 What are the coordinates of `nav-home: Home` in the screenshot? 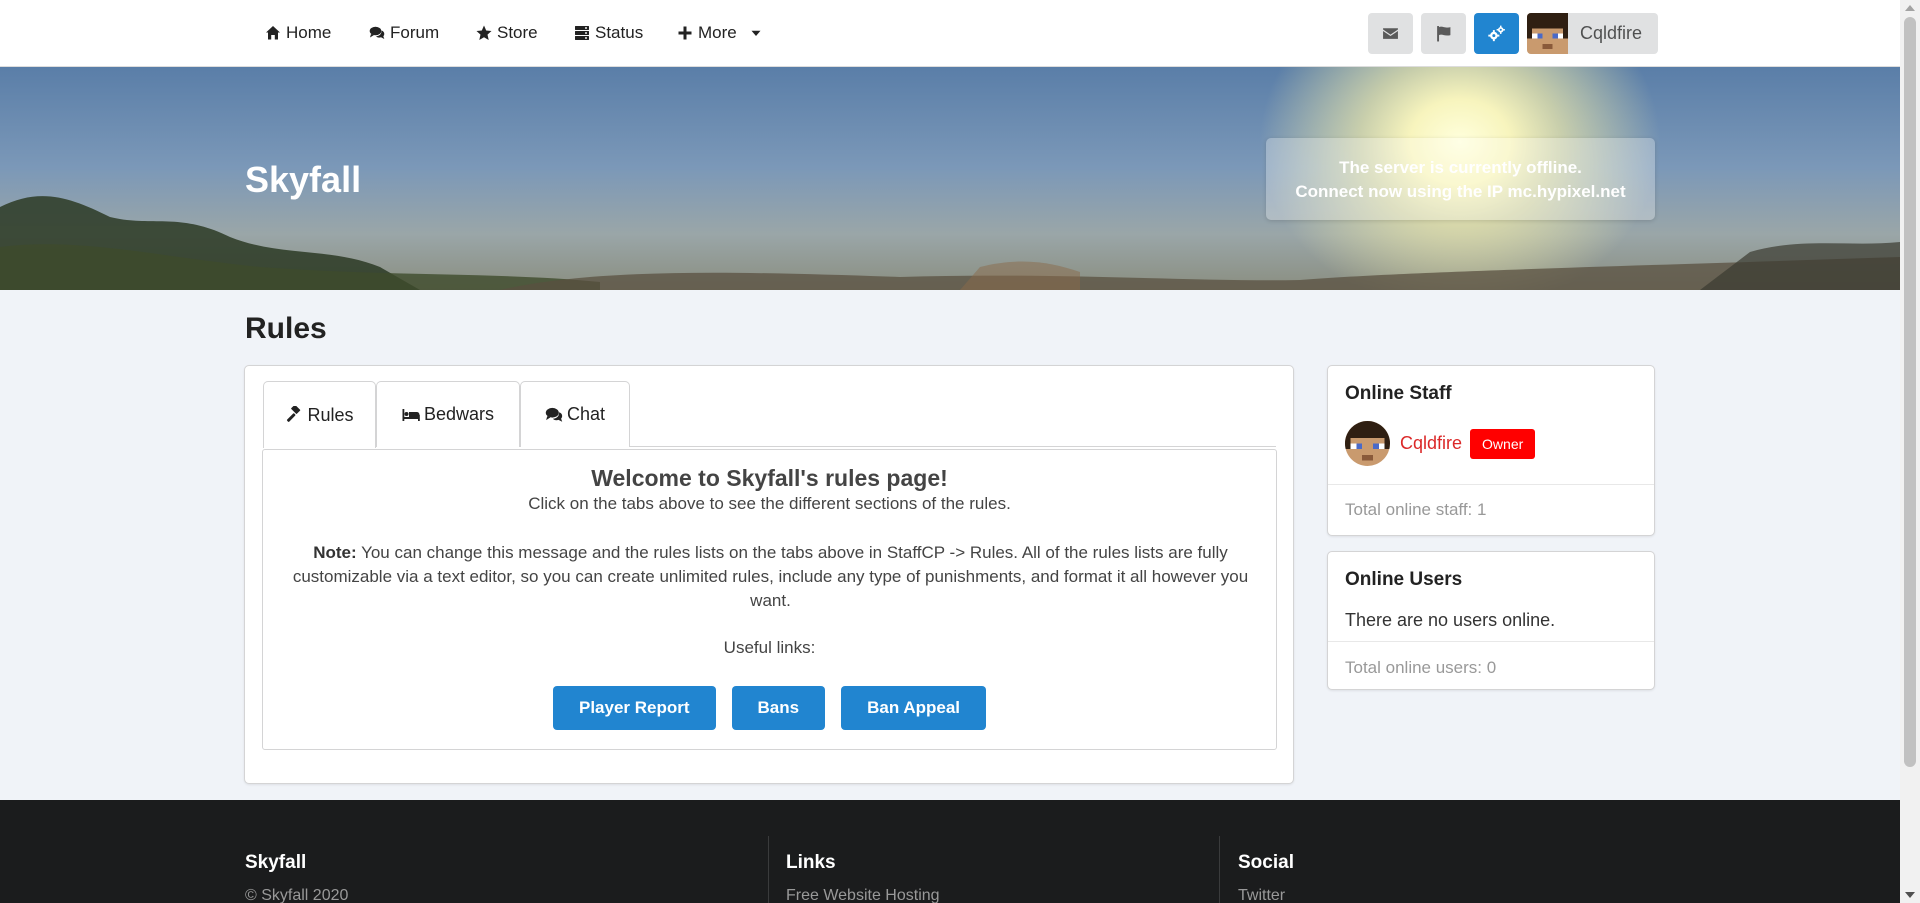 It's located at (298, 33).